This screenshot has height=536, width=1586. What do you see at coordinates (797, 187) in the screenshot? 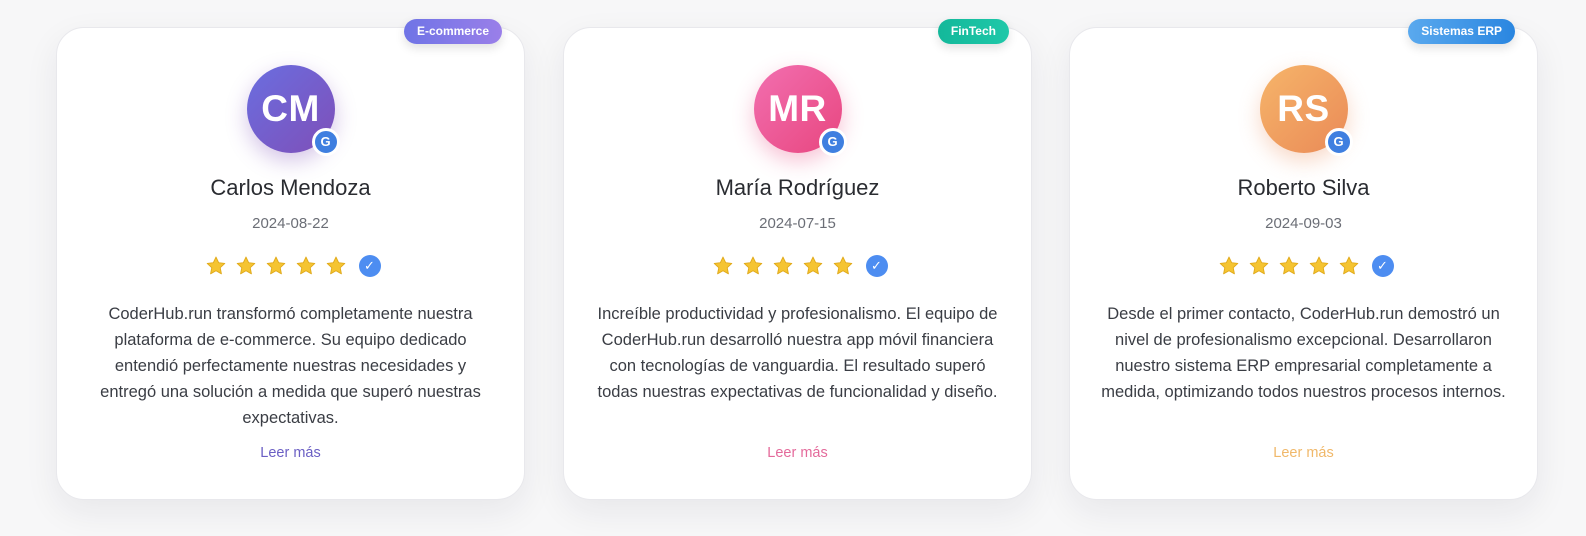
I see `reviewer-name: María Rodríguez` at bounding box center [797, 187].